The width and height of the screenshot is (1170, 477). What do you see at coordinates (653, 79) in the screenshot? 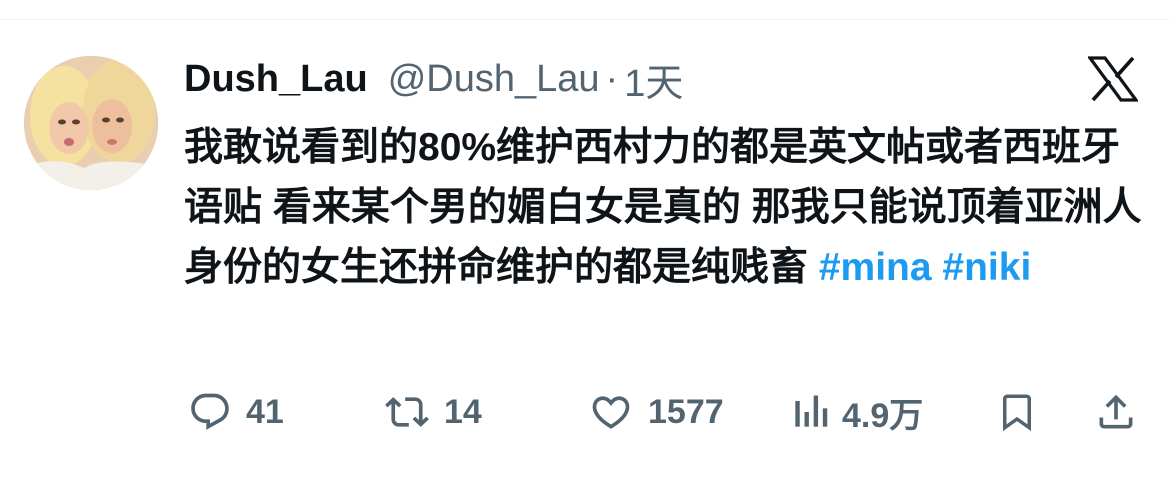
I see `timestamp: 1天` at bounding box center [653, 79].